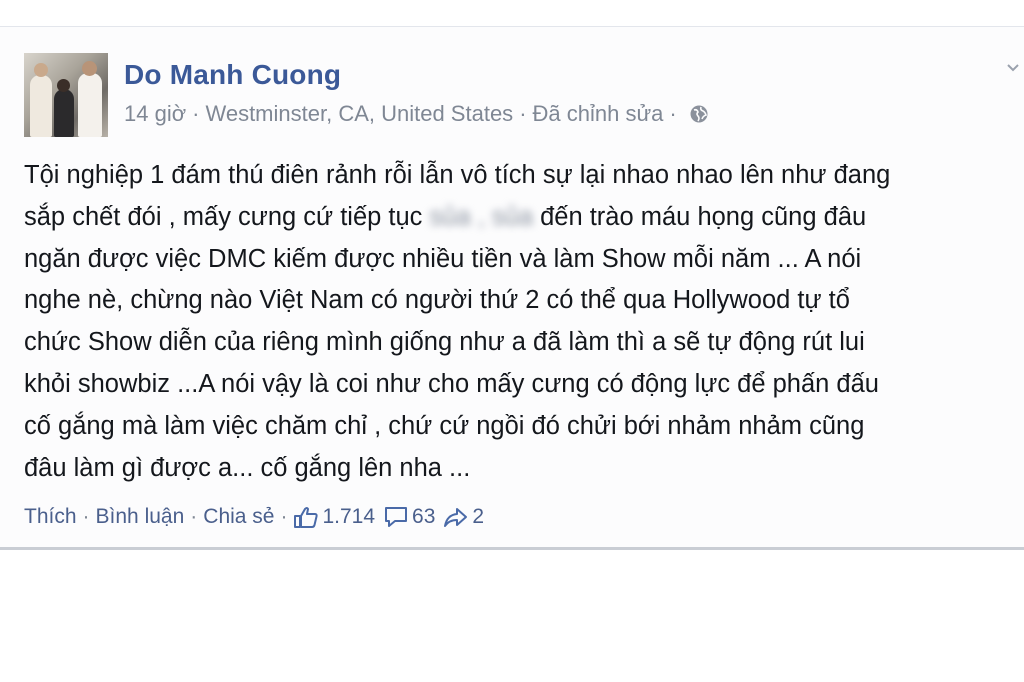 The image size is (1024, 682). What do you see at coordinates (396, 517) in the screenshot?
I see `comment-bubble-icon` at bounding box center [396, 517].